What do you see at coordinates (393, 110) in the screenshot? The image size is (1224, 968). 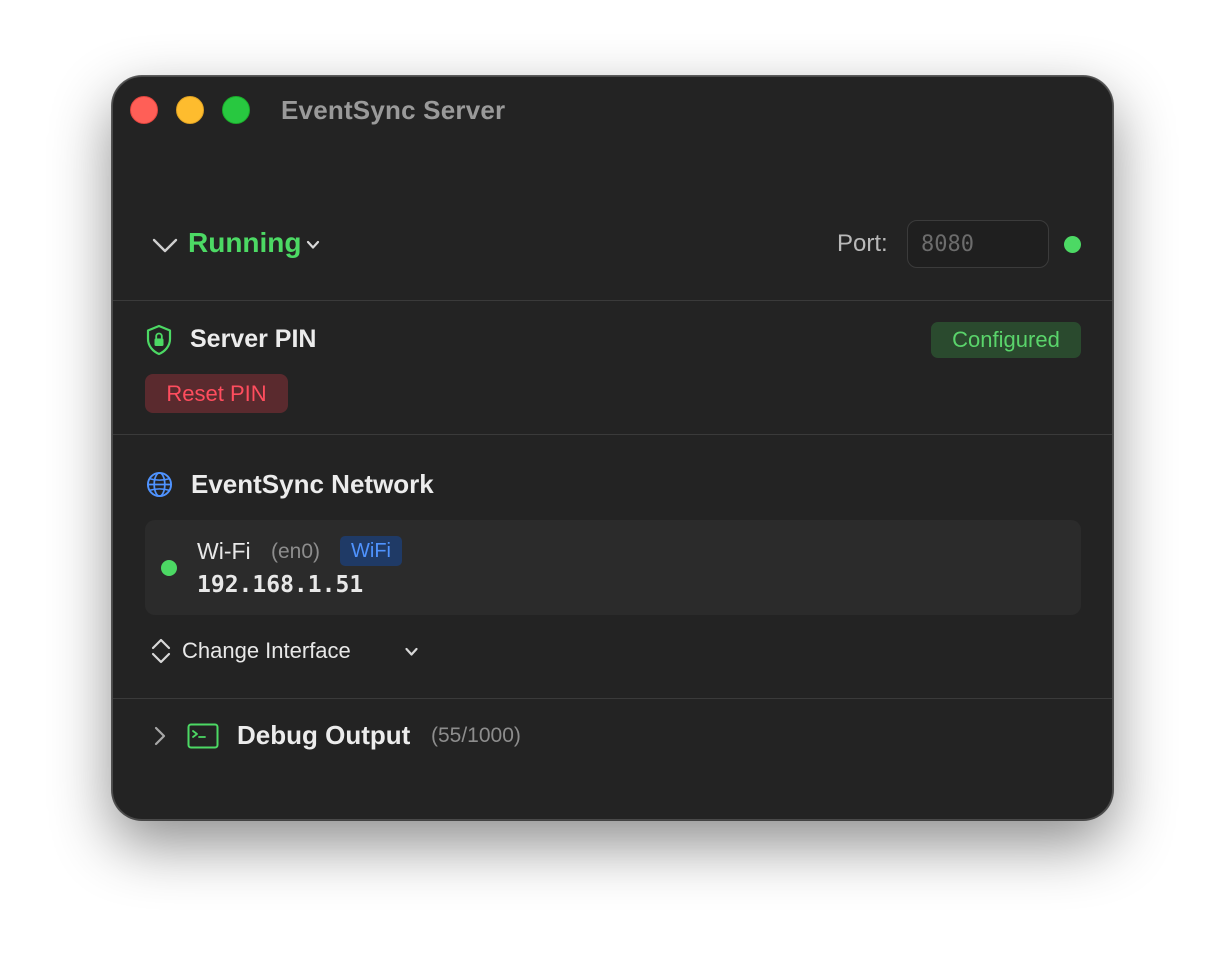 I see `window-title: EventSync Server` at bounding box center [393, 110].